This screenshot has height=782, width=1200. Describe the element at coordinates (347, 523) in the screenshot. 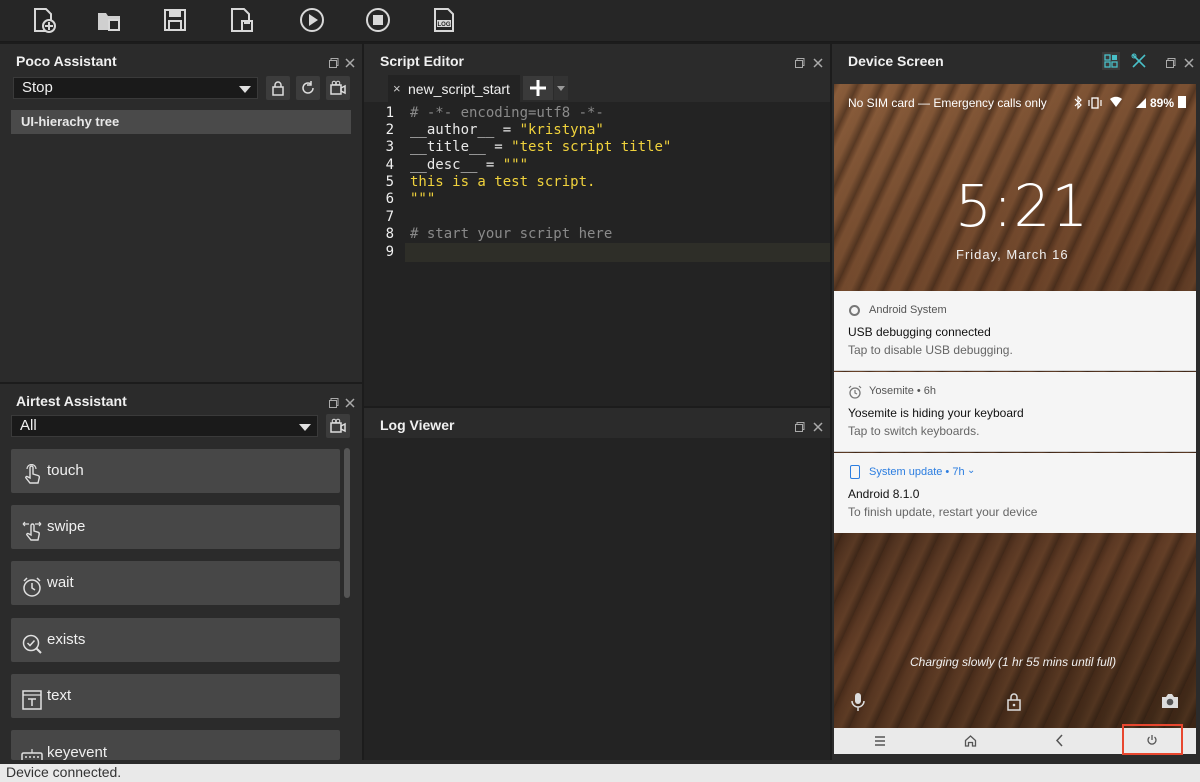

I see `airtest-scrollbar` at that location.